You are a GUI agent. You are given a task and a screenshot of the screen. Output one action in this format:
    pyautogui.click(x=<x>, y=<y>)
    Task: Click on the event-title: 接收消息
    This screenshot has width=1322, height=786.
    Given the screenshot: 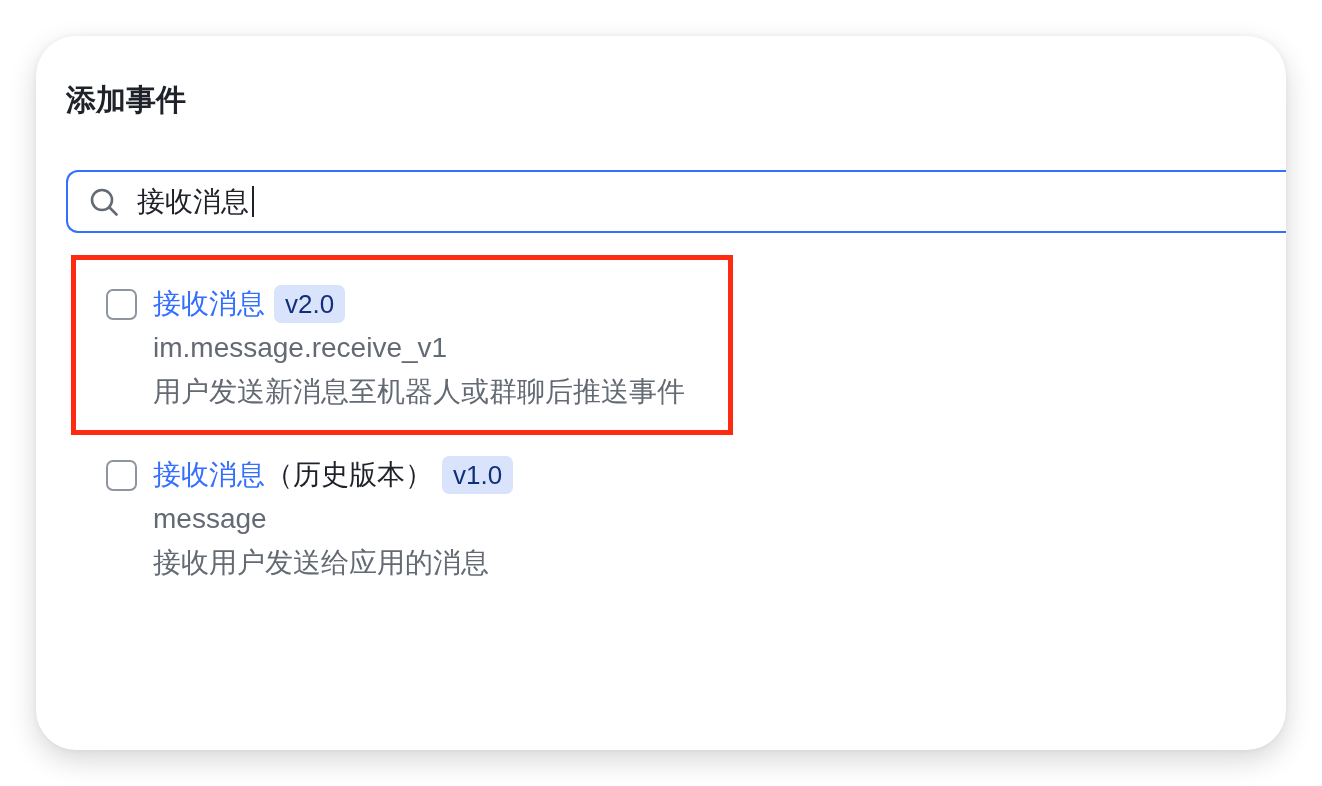 What is the action you would take?
    pyautogui.click(x=209, y=304)
    